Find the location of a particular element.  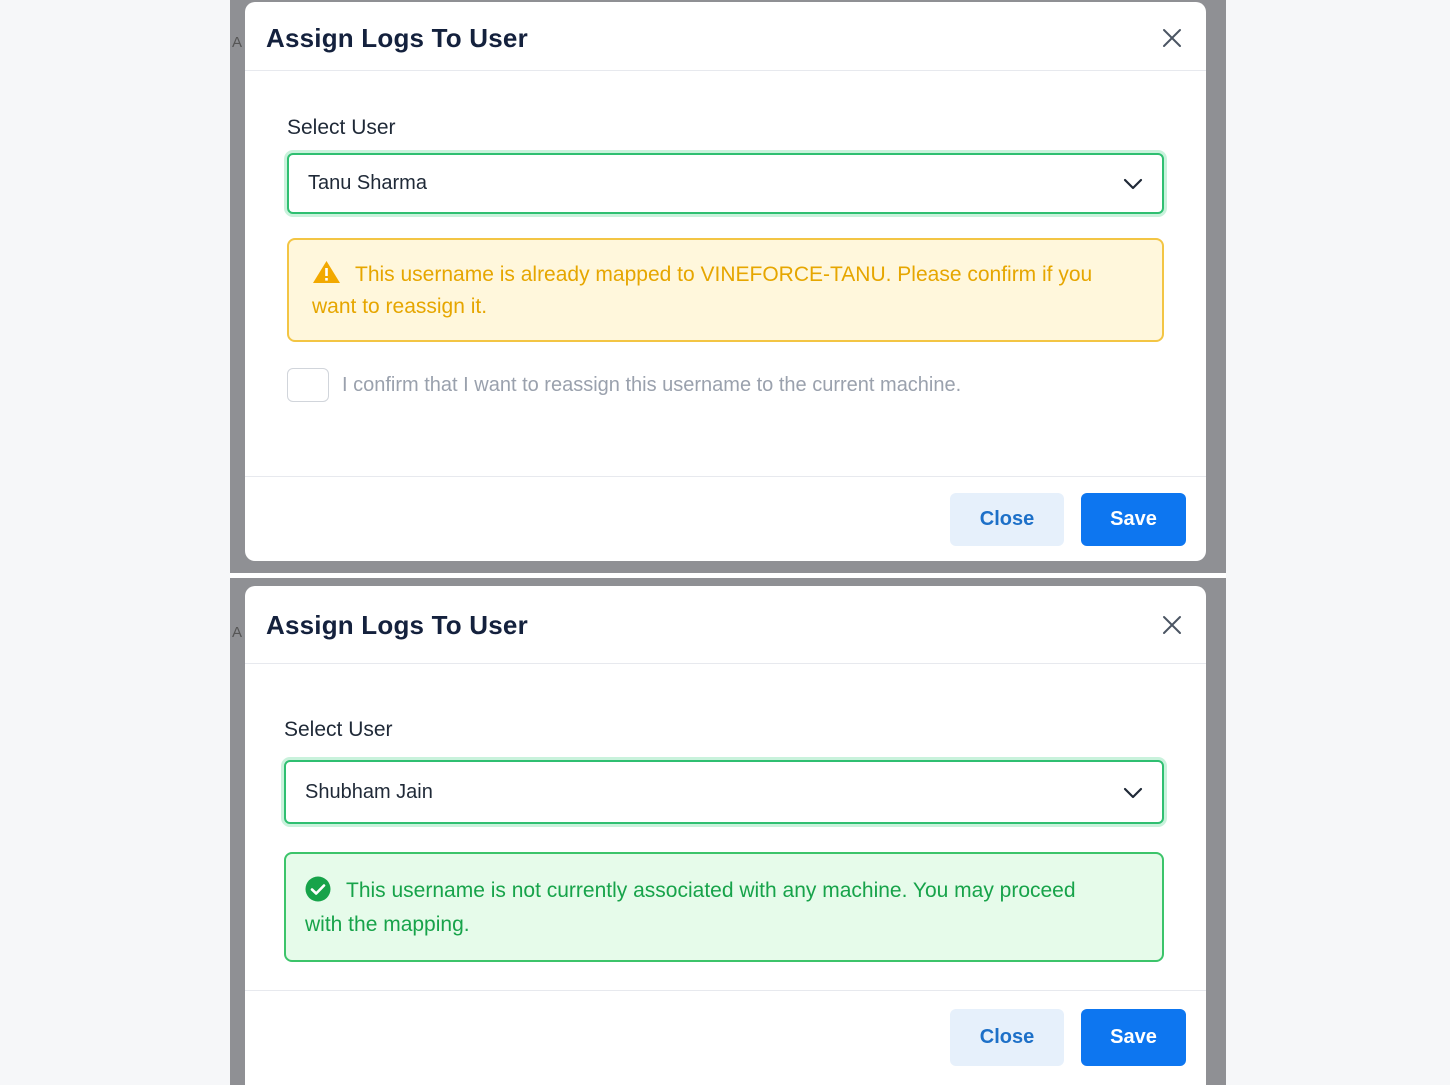

selected-user: Tanu Sharma is located at coordinates (367, 183).